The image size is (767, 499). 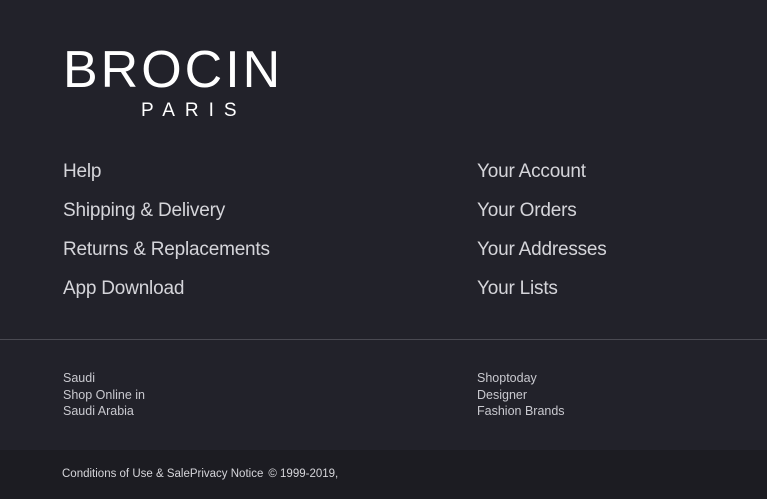 What do you see at coordinates (521, 411) in the screenshot?
I see `blurb-line: Fashion Brands` at bounding box center [521, 411].